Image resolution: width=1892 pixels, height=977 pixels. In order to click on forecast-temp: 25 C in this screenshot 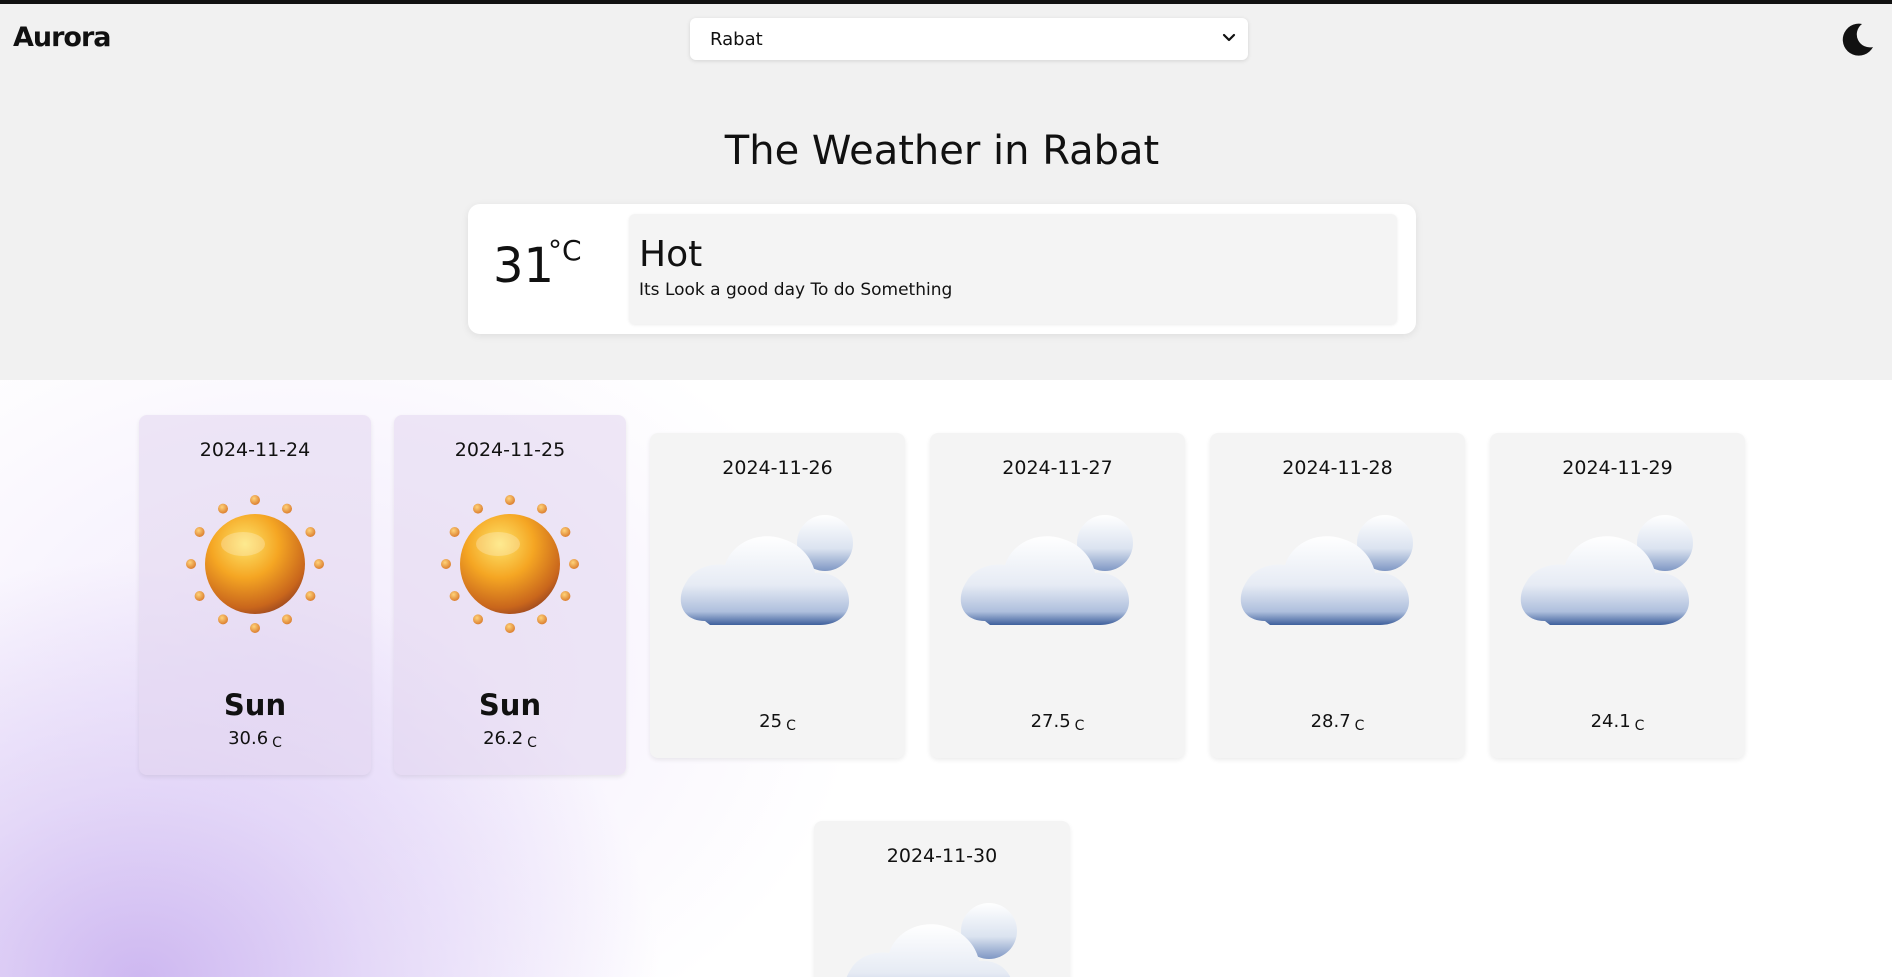, I will do `click(777, 722)`.